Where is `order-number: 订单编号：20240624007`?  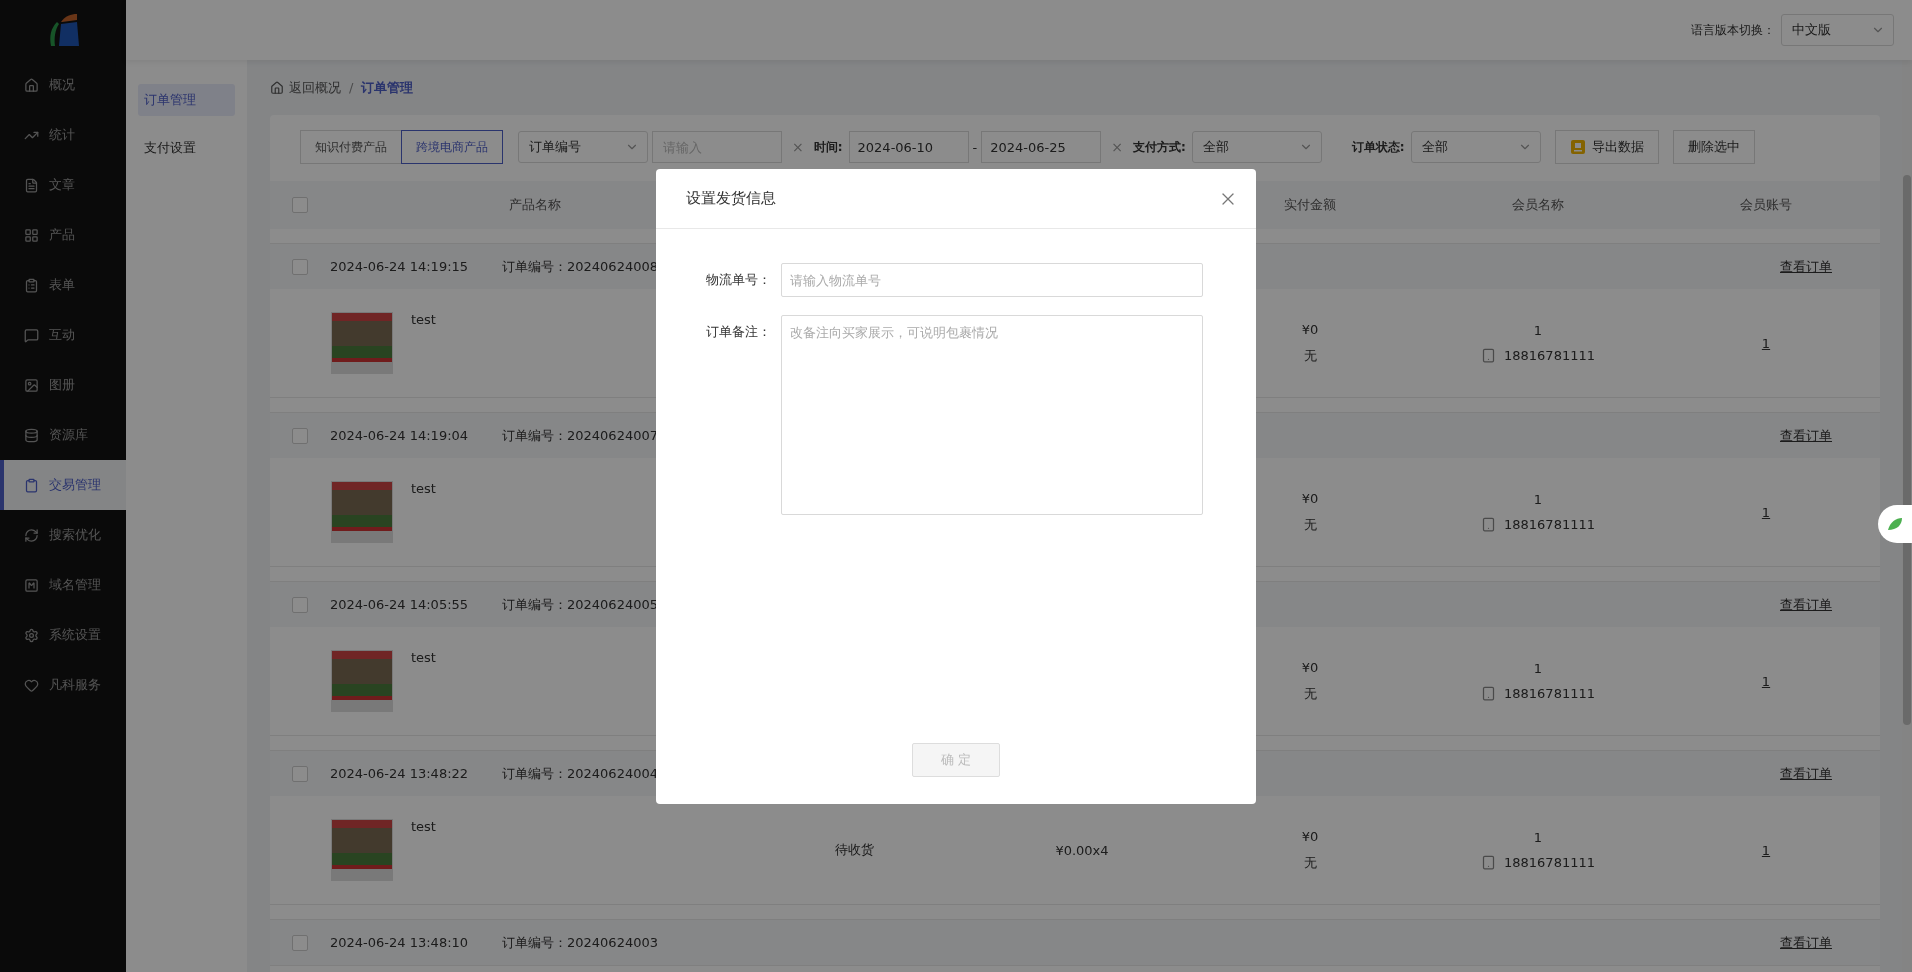
order-number: 订单编号：20240624007 is located at coordinates (580, 435).